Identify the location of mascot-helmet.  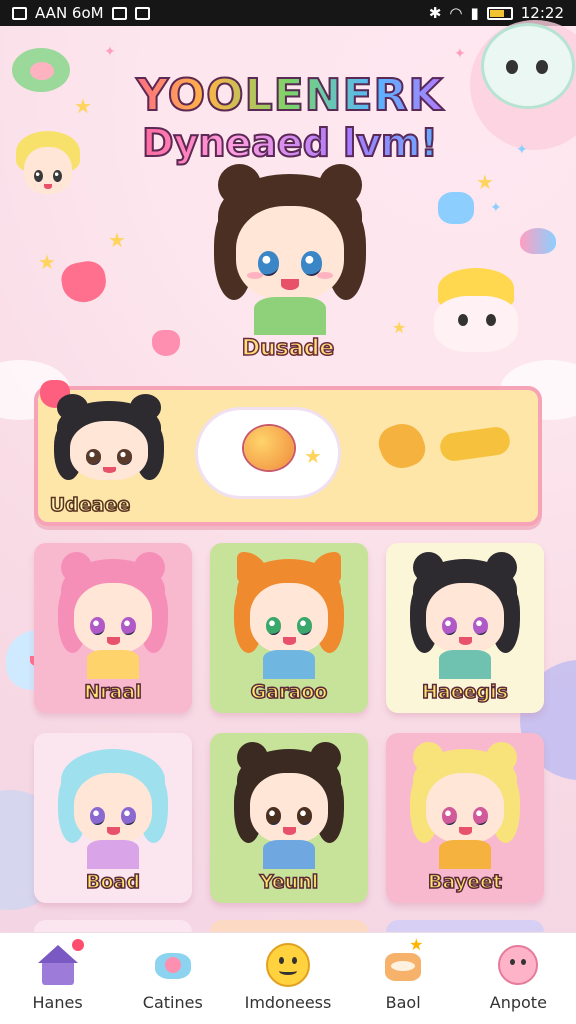
(476, 310).